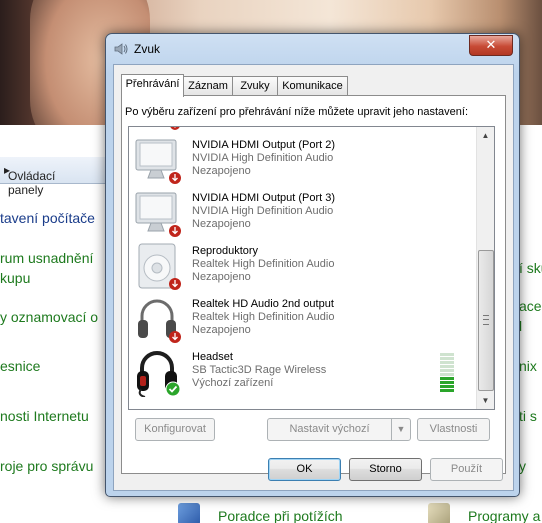 This screenshot has height=523, width=542. What do you see at coordinates (44, 416) in the screenshot?
I see `bg-link-internet: nosti Internetu` at bounding box center [44, 416].